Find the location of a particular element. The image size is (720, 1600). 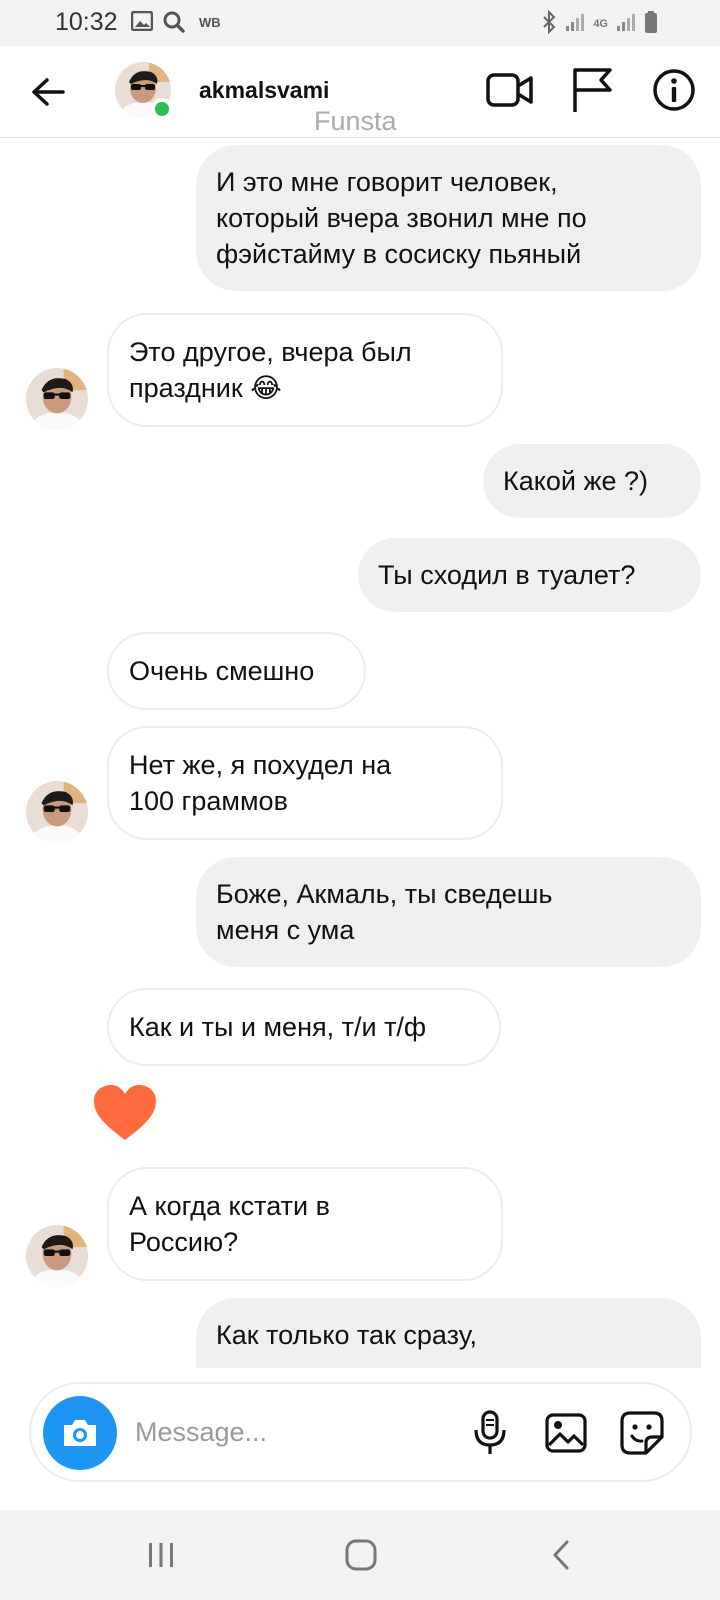

home-icon is located at coordinates (361, 1555).